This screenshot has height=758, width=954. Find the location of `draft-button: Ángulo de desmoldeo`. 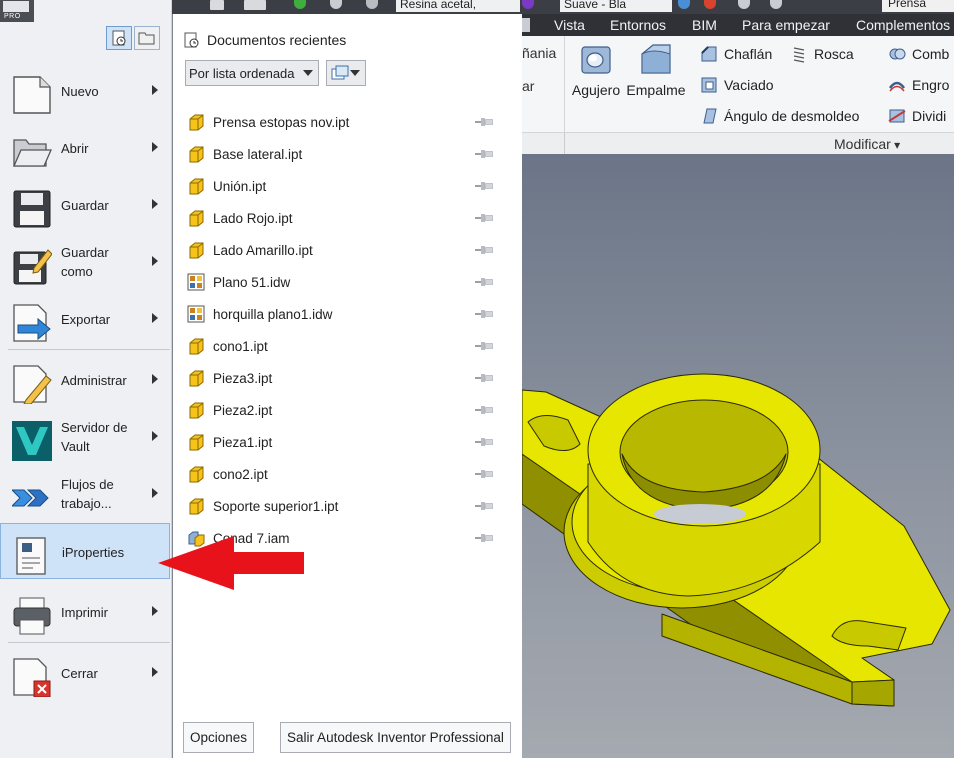

draft-button: Ángulo de desmoldeo is located at coordinates (779, 116).